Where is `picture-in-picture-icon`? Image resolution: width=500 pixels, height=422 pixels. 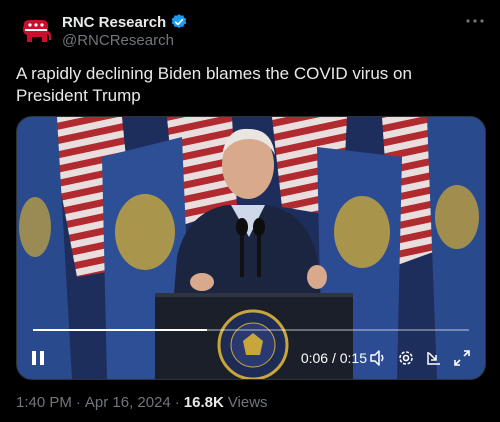
picture-in-picture-icon is located at coordinates (433, 358).